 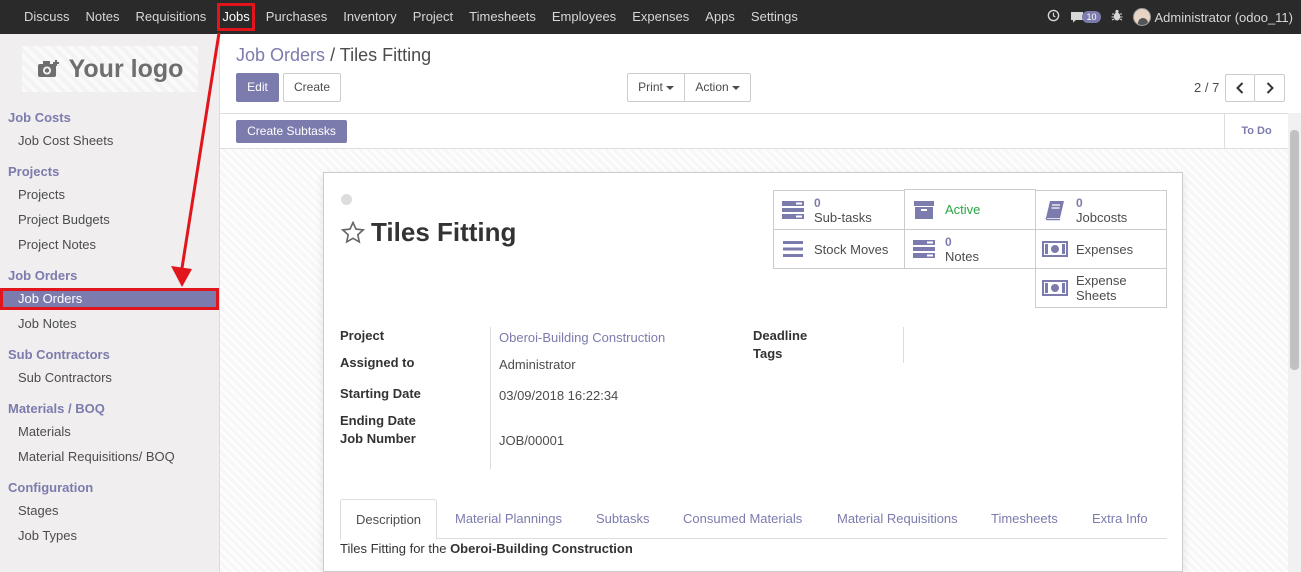 I want to click on print-dropdown: Print, so click(x=656, y=87).